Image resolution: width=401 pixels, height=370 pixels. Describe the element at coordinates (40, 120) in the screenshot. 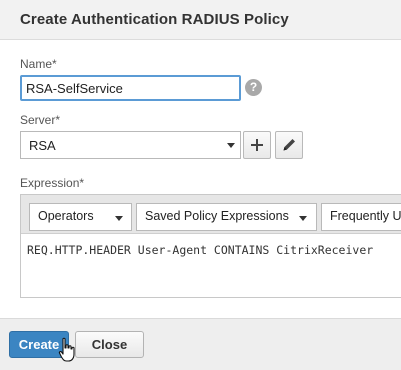

I see `server-label: Server*` at that location.